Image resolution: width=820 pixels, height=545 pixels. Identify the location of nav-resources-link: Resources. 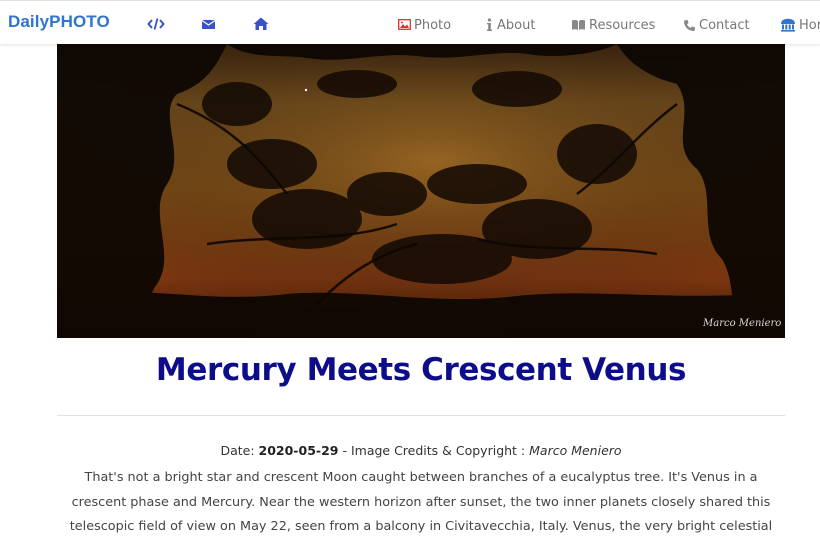
(613, 25).